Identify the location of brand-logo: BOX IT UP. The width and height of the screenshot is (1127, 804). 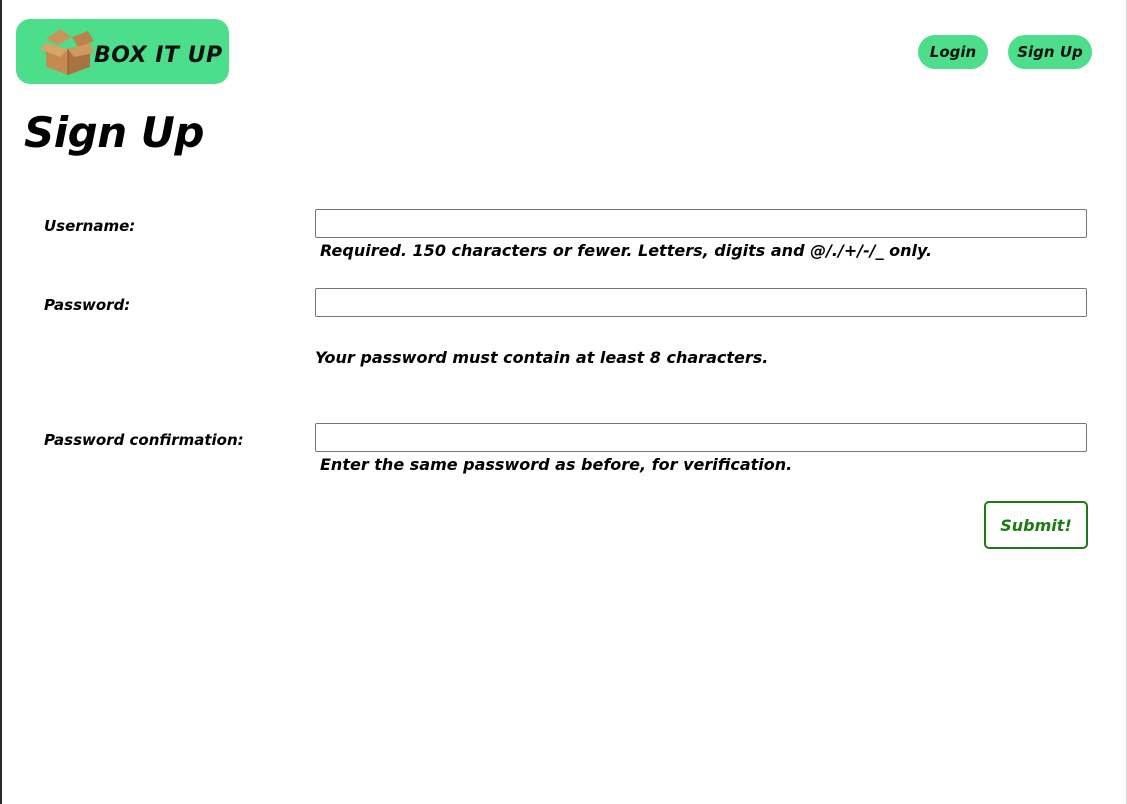
(122, 51).